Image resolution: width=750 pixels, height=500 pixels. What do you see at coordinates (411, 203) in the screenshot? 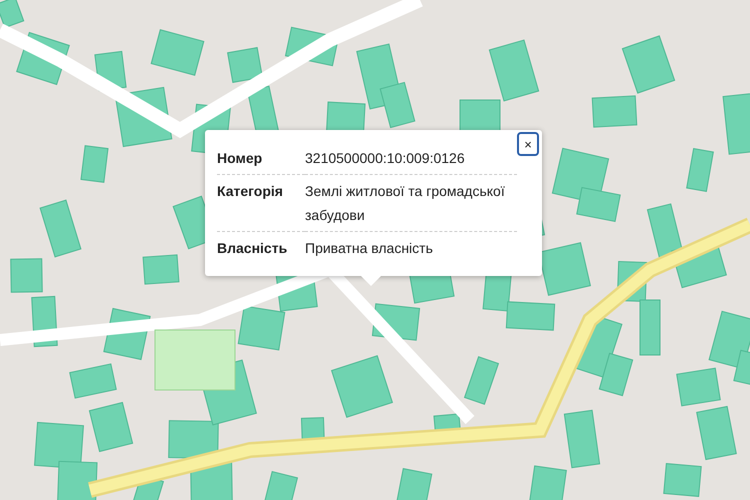
I see `field-value: Землі житлової та громадської забудови` at bounding box center [411, 203].